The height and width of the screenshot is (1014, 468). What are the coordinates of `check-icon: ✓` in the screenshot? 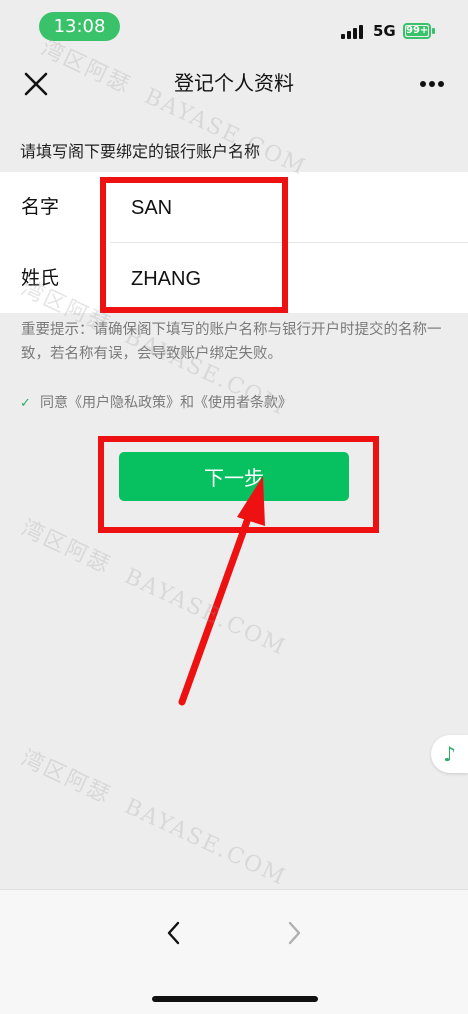 It's located at (25, 403).